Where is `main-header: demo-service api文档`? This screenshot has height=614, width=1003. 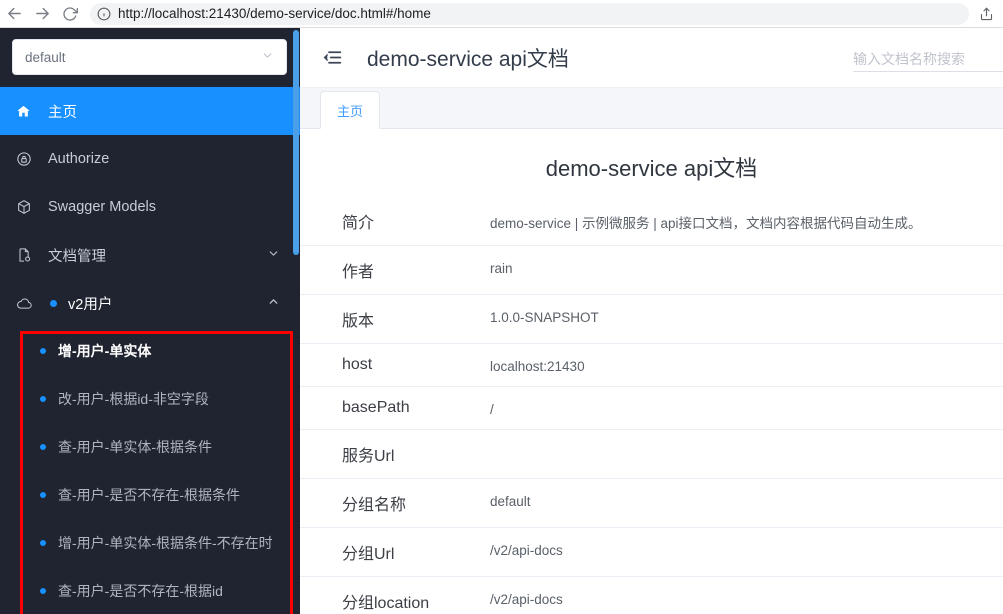 main-header: demo-service api文档 is located at coordinates (651, 58).